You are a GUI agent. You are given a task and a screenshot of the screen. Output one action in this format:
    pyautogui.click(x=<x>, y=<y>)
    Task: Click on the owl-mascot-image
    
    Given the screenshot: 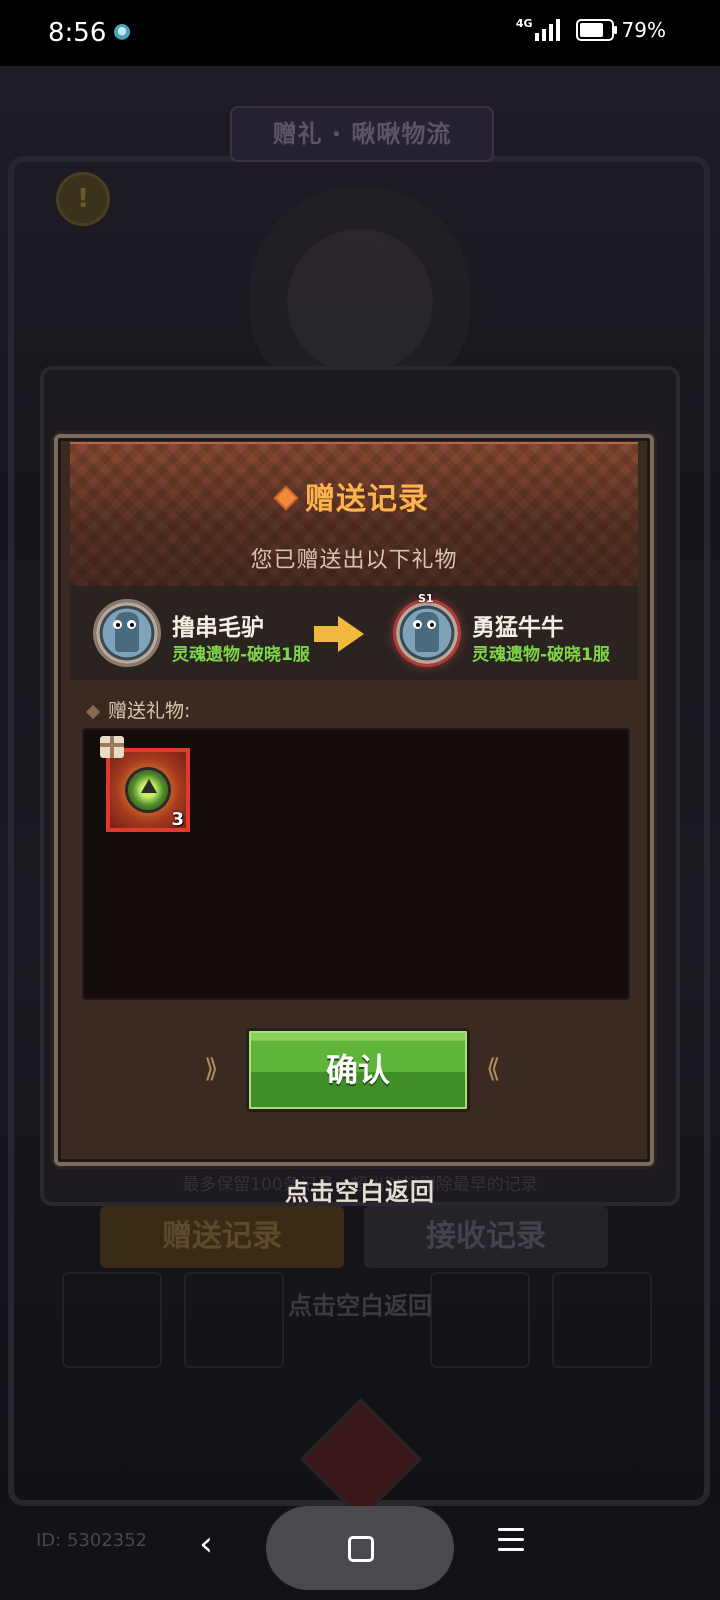 What is the action you would take?
    pyautogui.click(x=360, y=291)
    